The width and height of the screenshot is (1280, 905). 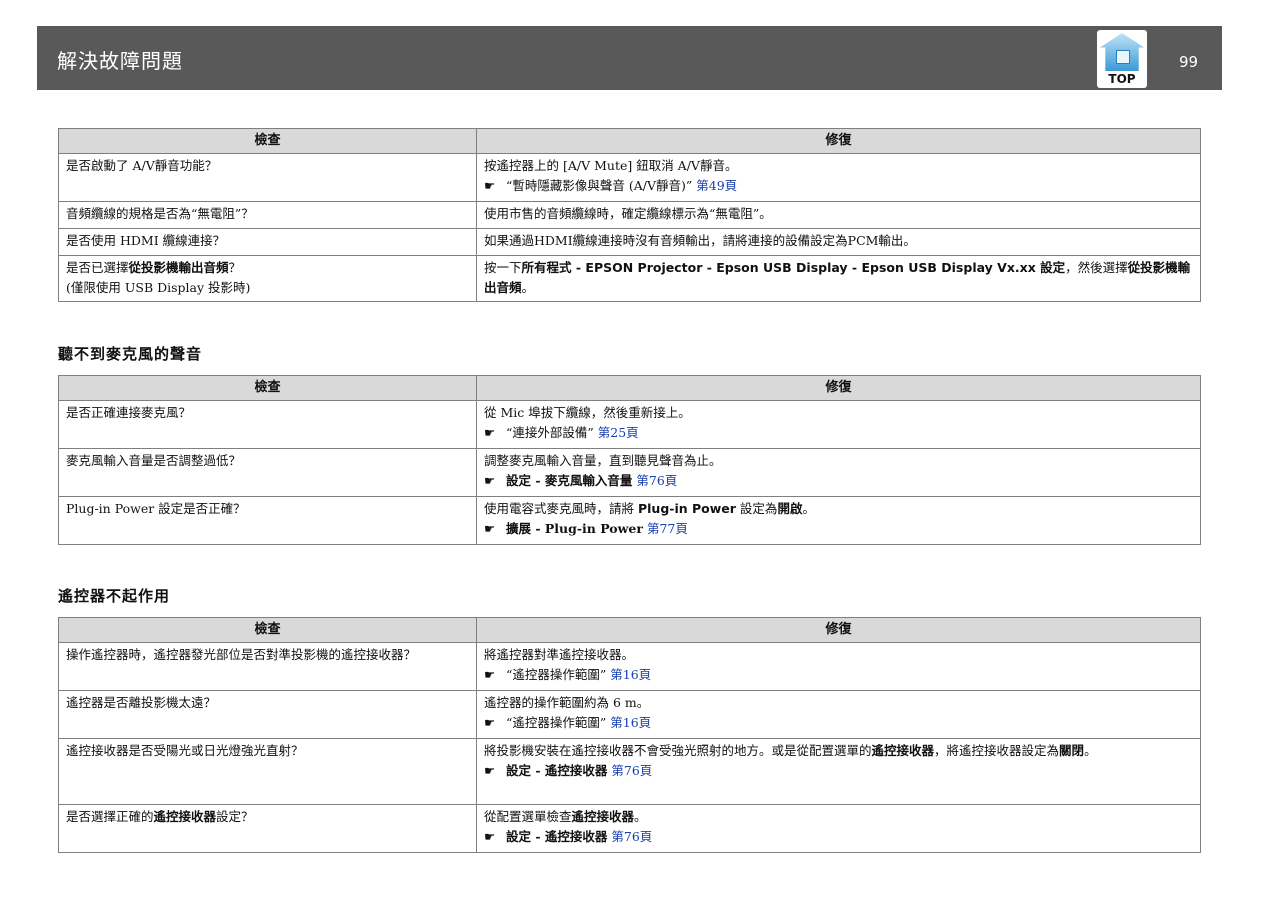 What do you see at coordinates (838, 817) in the screenshot?
I see `fix-text-line: 從配置選單檢查遙控接收器。` at bounding box center [838, 817].